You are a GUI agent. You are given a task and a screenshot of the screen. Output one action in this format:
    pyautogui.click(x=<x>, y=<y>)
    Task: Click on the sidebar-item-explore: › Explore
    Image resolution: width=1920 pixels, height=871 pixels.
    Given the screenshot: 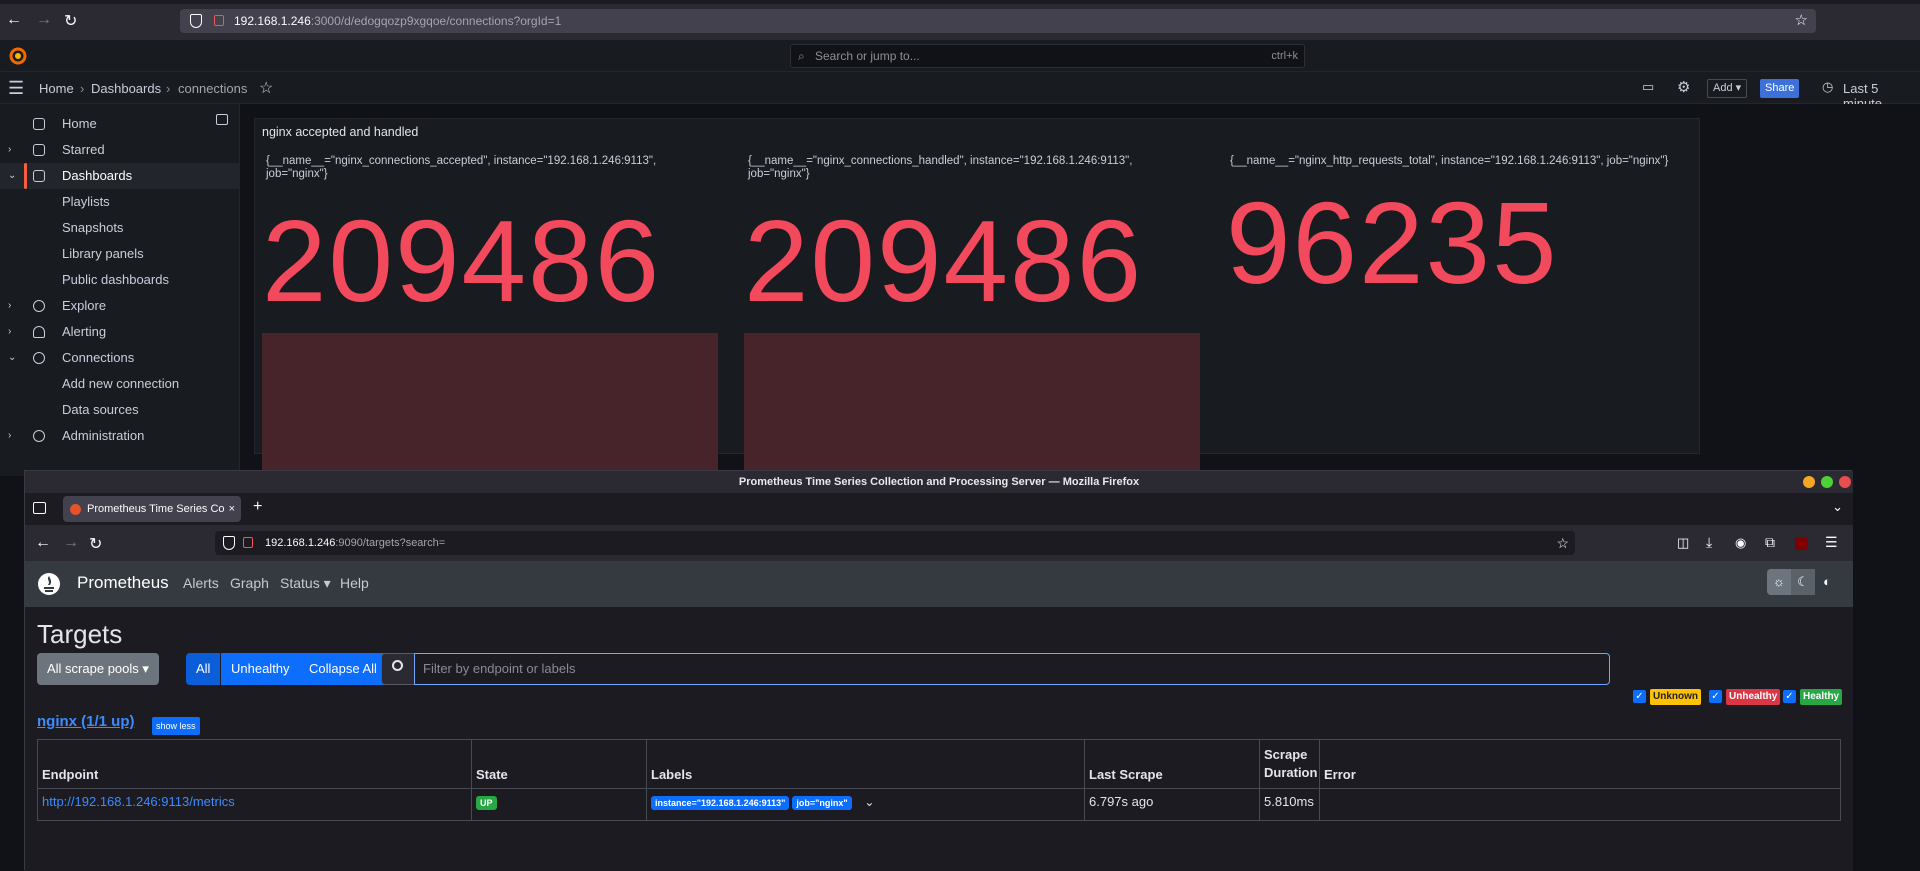 What is the action you would take?
    pyautogui.click(x=120, y=306)
    